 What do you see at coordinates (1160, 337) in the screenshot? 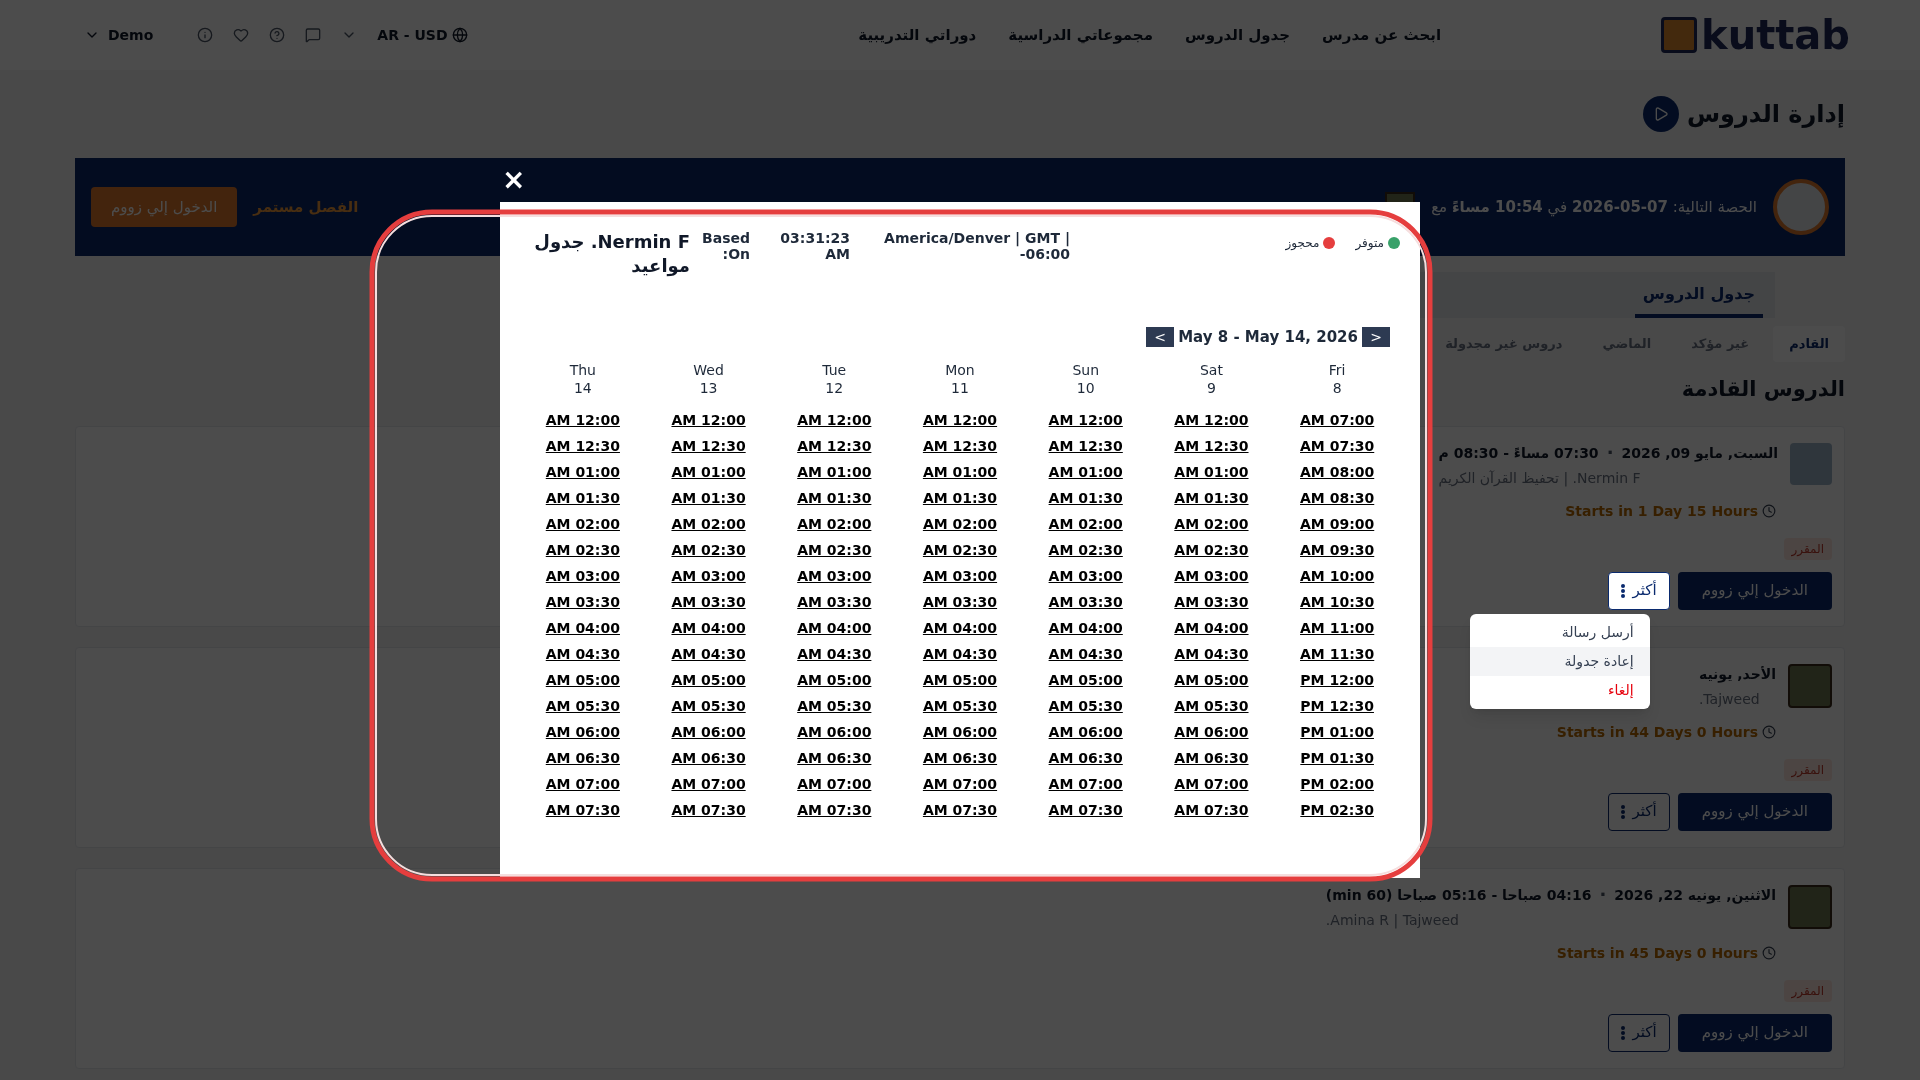
I see `previous-week-button: <` at bounding box center [1160, 337].